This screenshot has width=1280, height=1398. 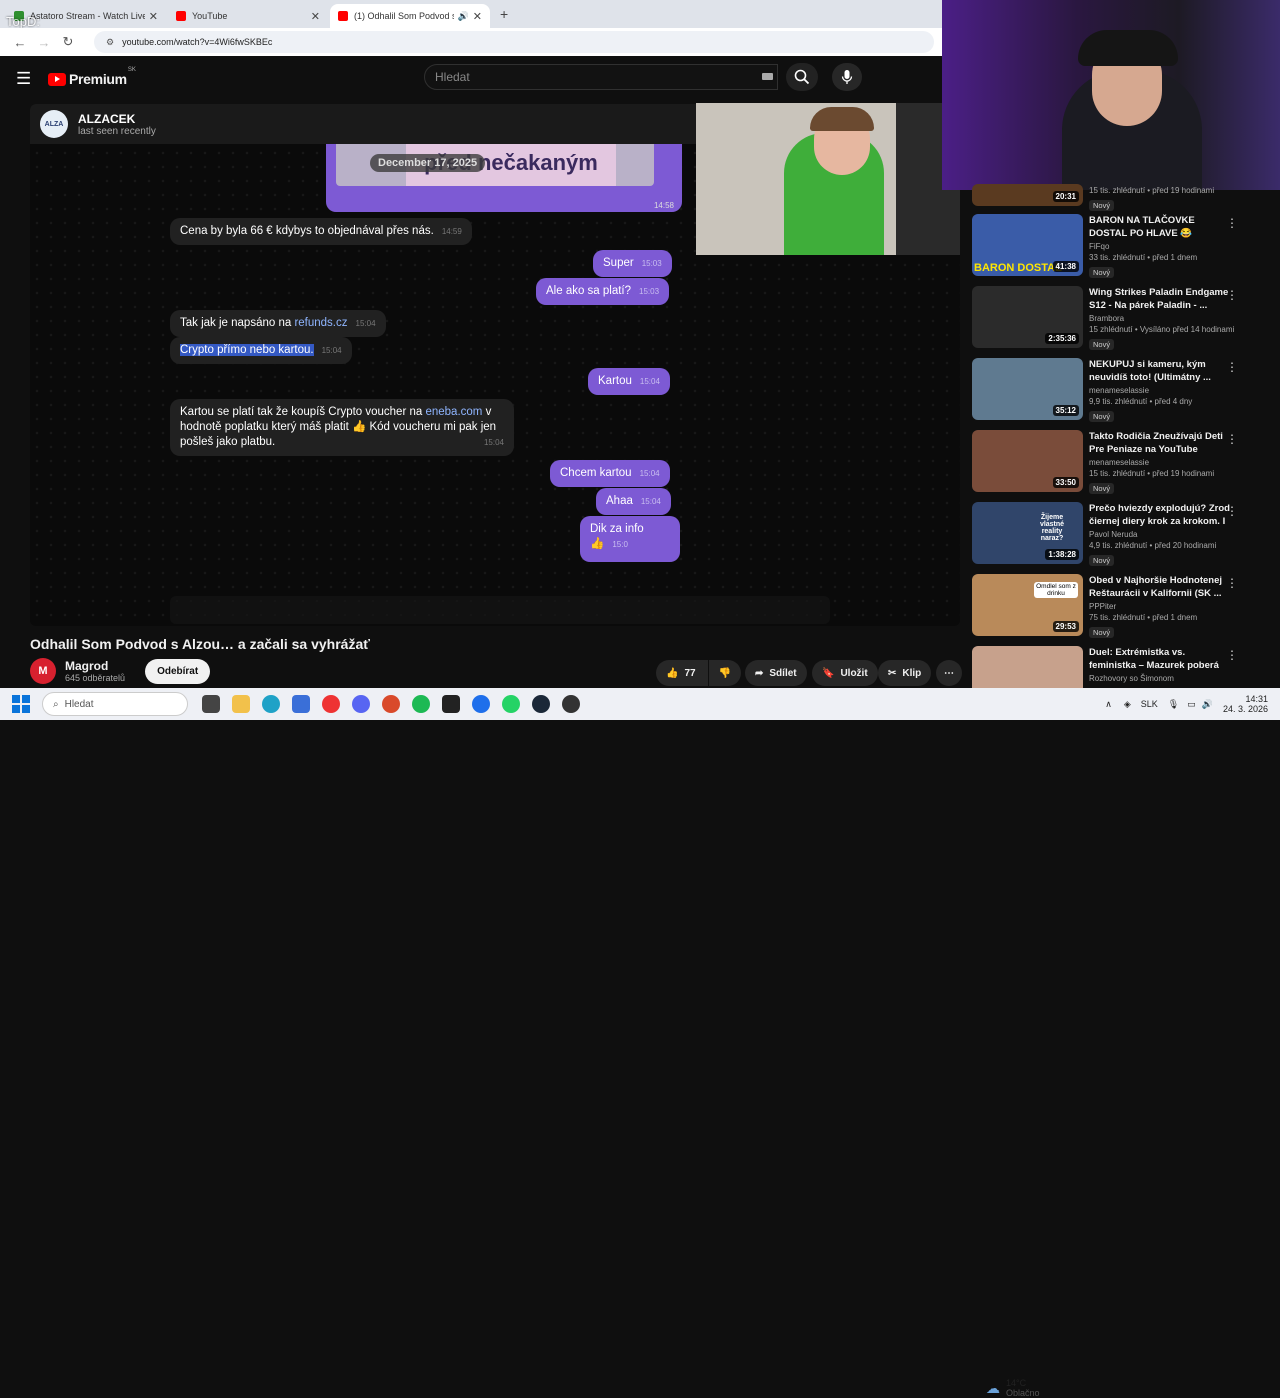 I want to click on forward-icon: →, so click(x=44, y=42).